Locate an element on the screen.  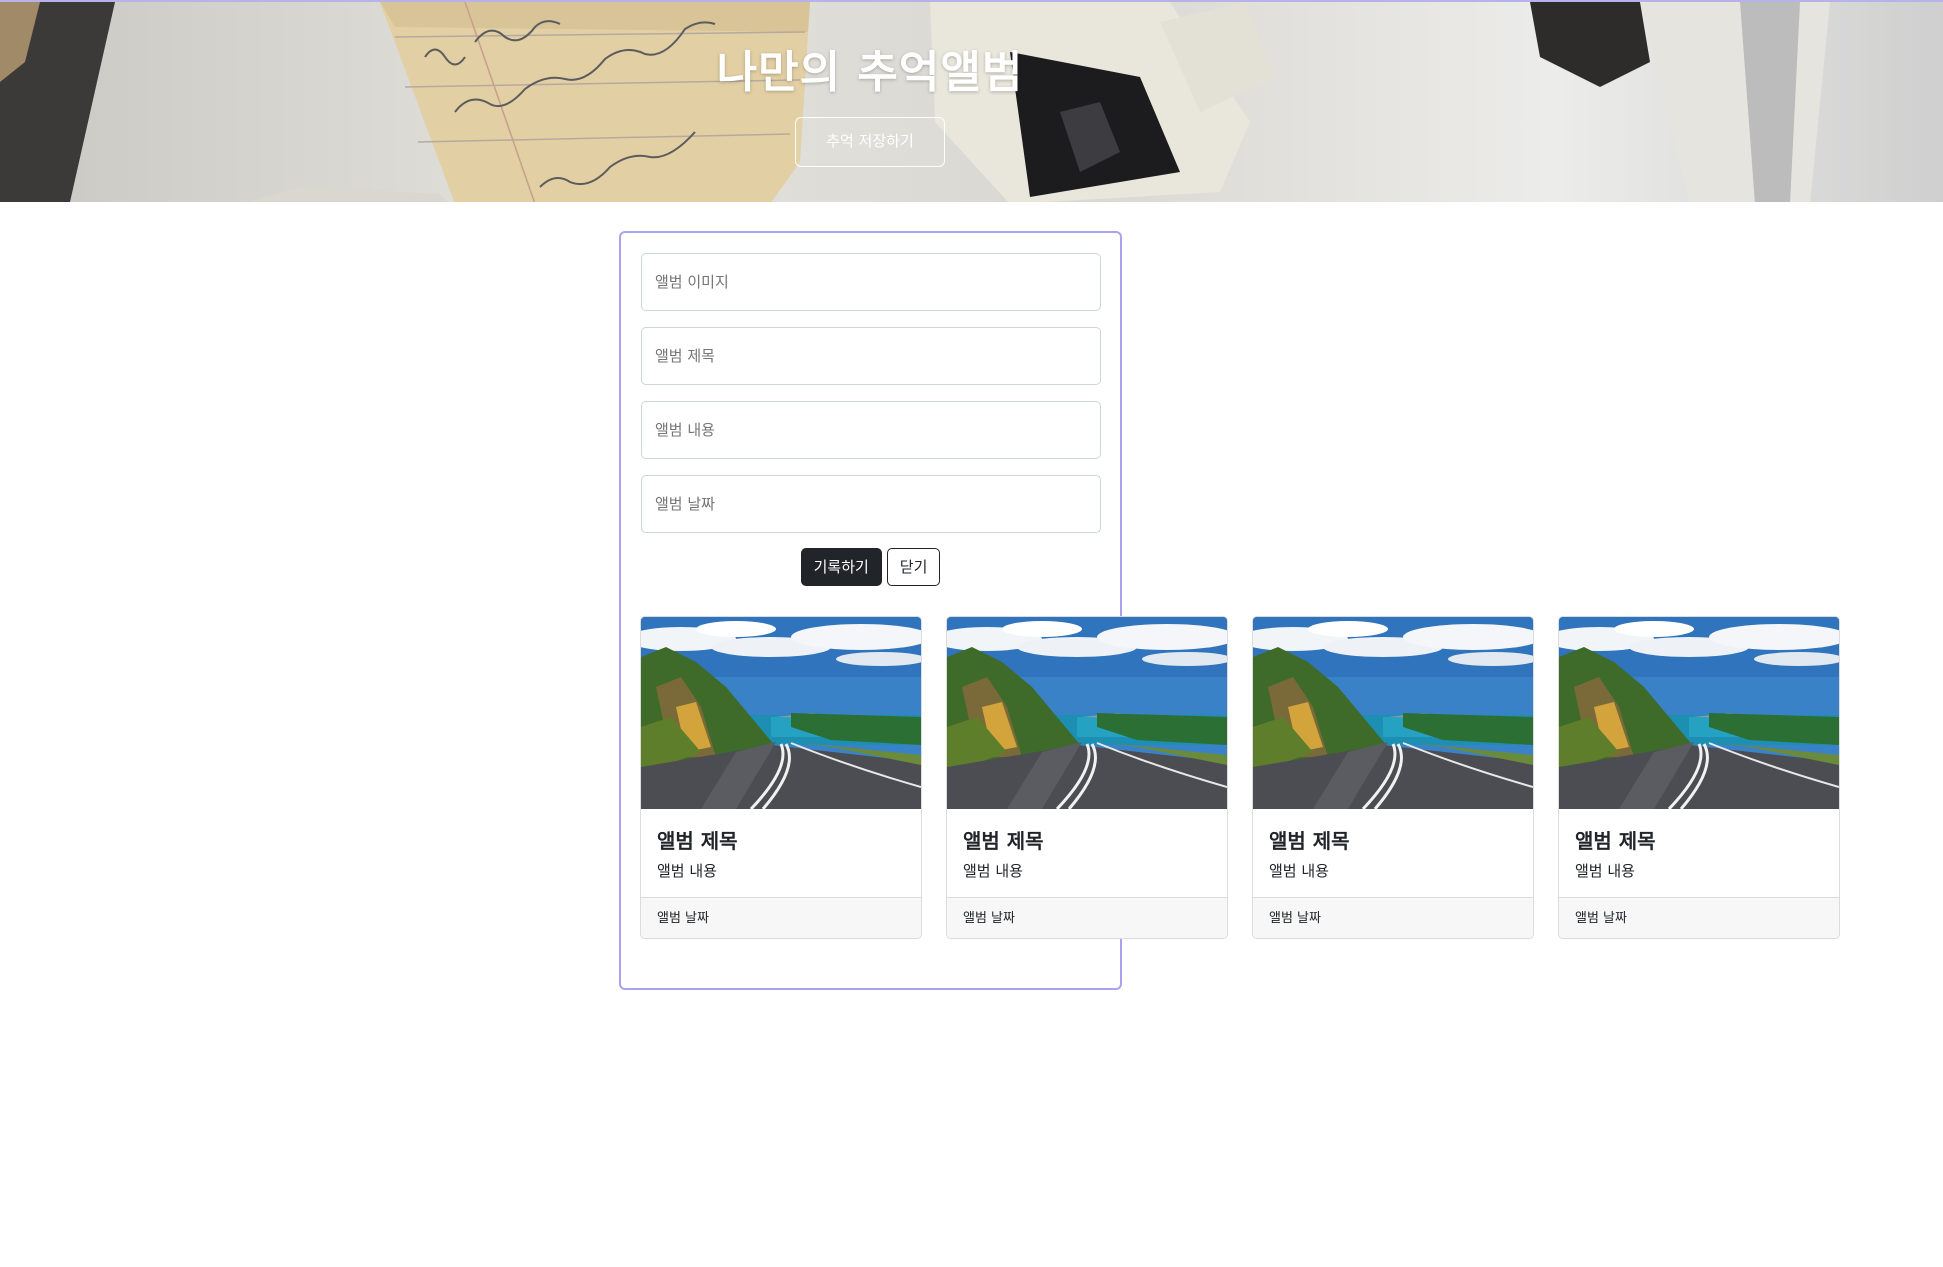
album-date-input is located at coordinates (871, 504).